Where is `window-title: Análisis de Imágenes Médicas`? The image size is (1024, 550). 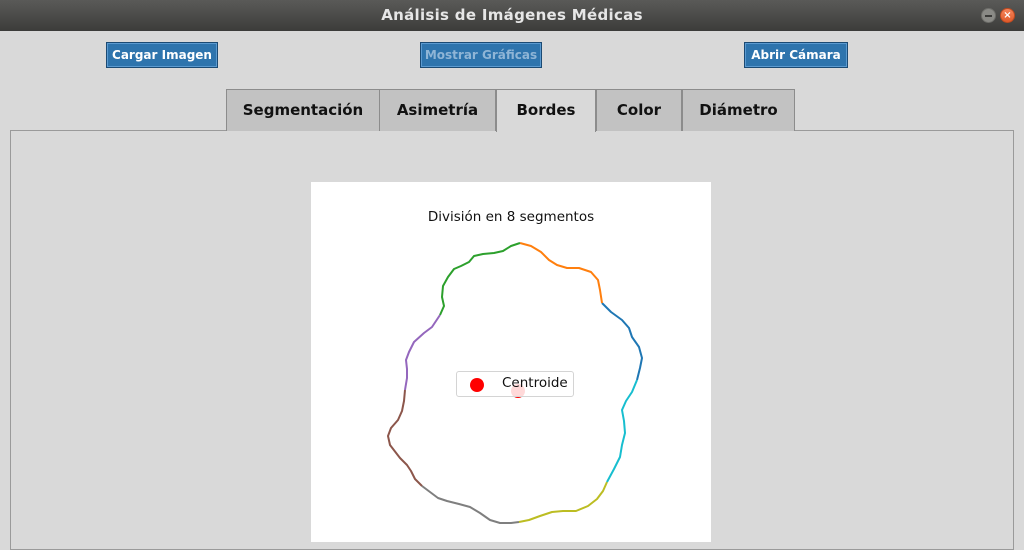 window-title: Análisis de Imágenes Médicas is located at coordinates (512, 15).